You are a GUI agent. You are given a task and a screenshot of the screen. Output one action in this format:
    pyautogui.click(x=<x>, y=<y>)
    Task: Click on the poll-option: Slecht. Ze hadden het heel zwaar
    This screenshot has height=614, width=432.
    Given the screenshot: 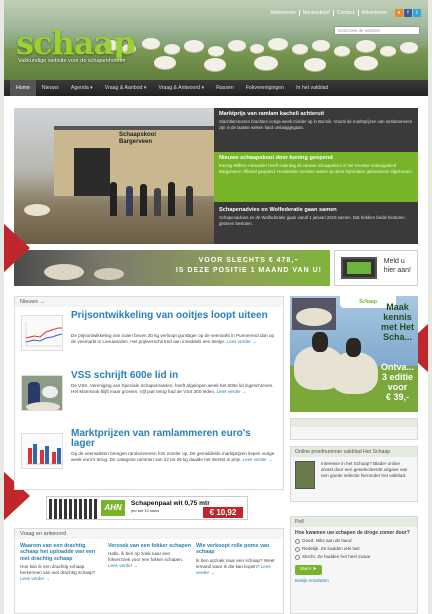 What is the action you would take?
    pyautogui.click(x=354, y=557)
    